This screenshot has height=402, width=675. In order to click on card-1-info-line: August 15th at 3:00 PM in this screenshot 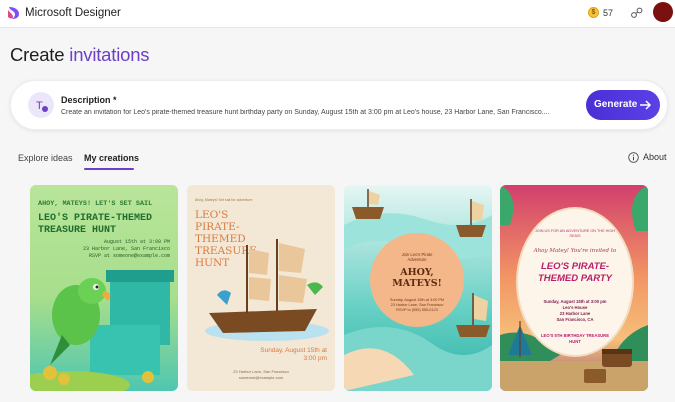, I will do `click(136, 242)`.